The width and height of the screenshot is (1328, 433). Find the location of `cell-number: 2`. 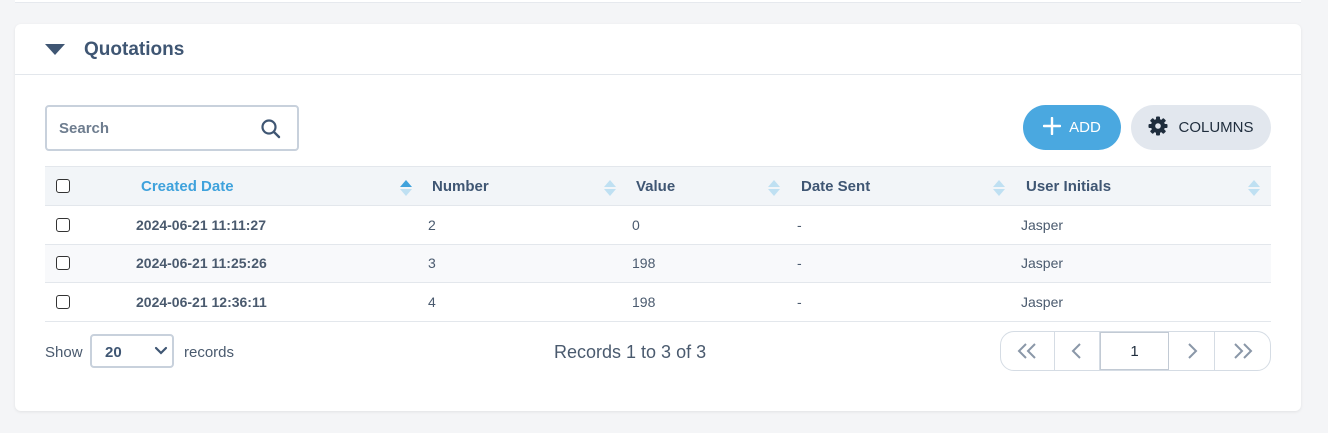

cell-number: 2 is located at coordinates (432, 224).